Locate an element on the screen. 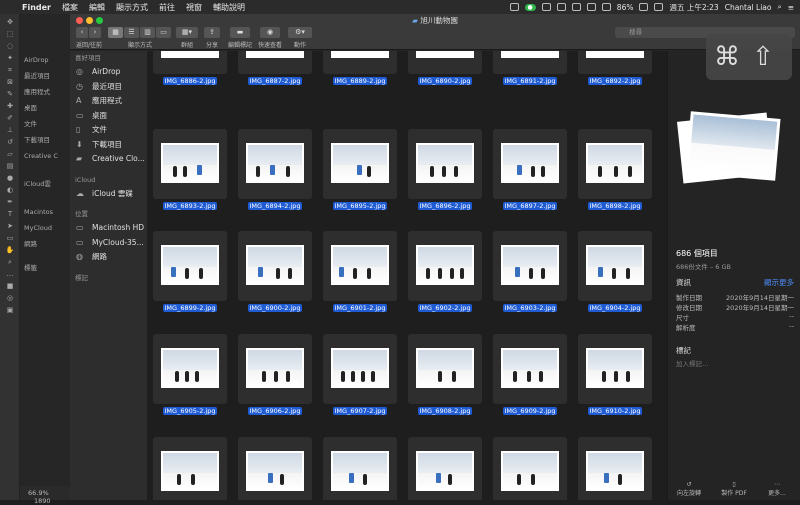 This screenshot has height=505, width=800. quick-mask-icon: ◎ is located at coordinates (10, 298).